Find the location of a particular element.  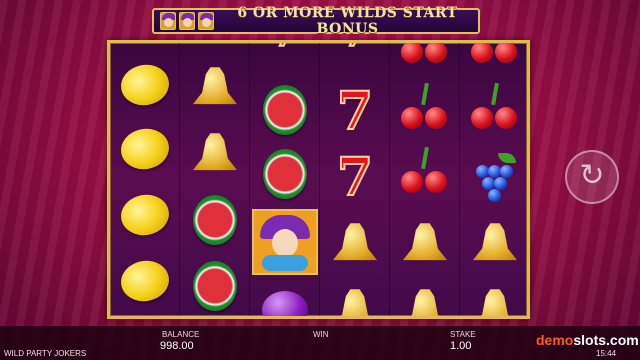

joker-collar-icon is located at coordinates (285, 263).